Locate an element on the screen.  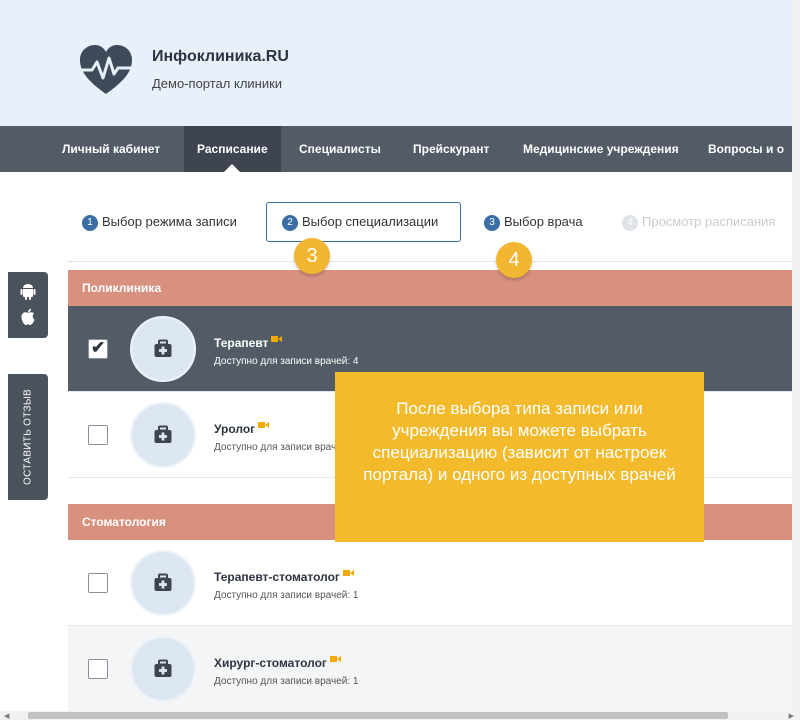
specialty-name: Уролог is located at coordinates (242, 428).